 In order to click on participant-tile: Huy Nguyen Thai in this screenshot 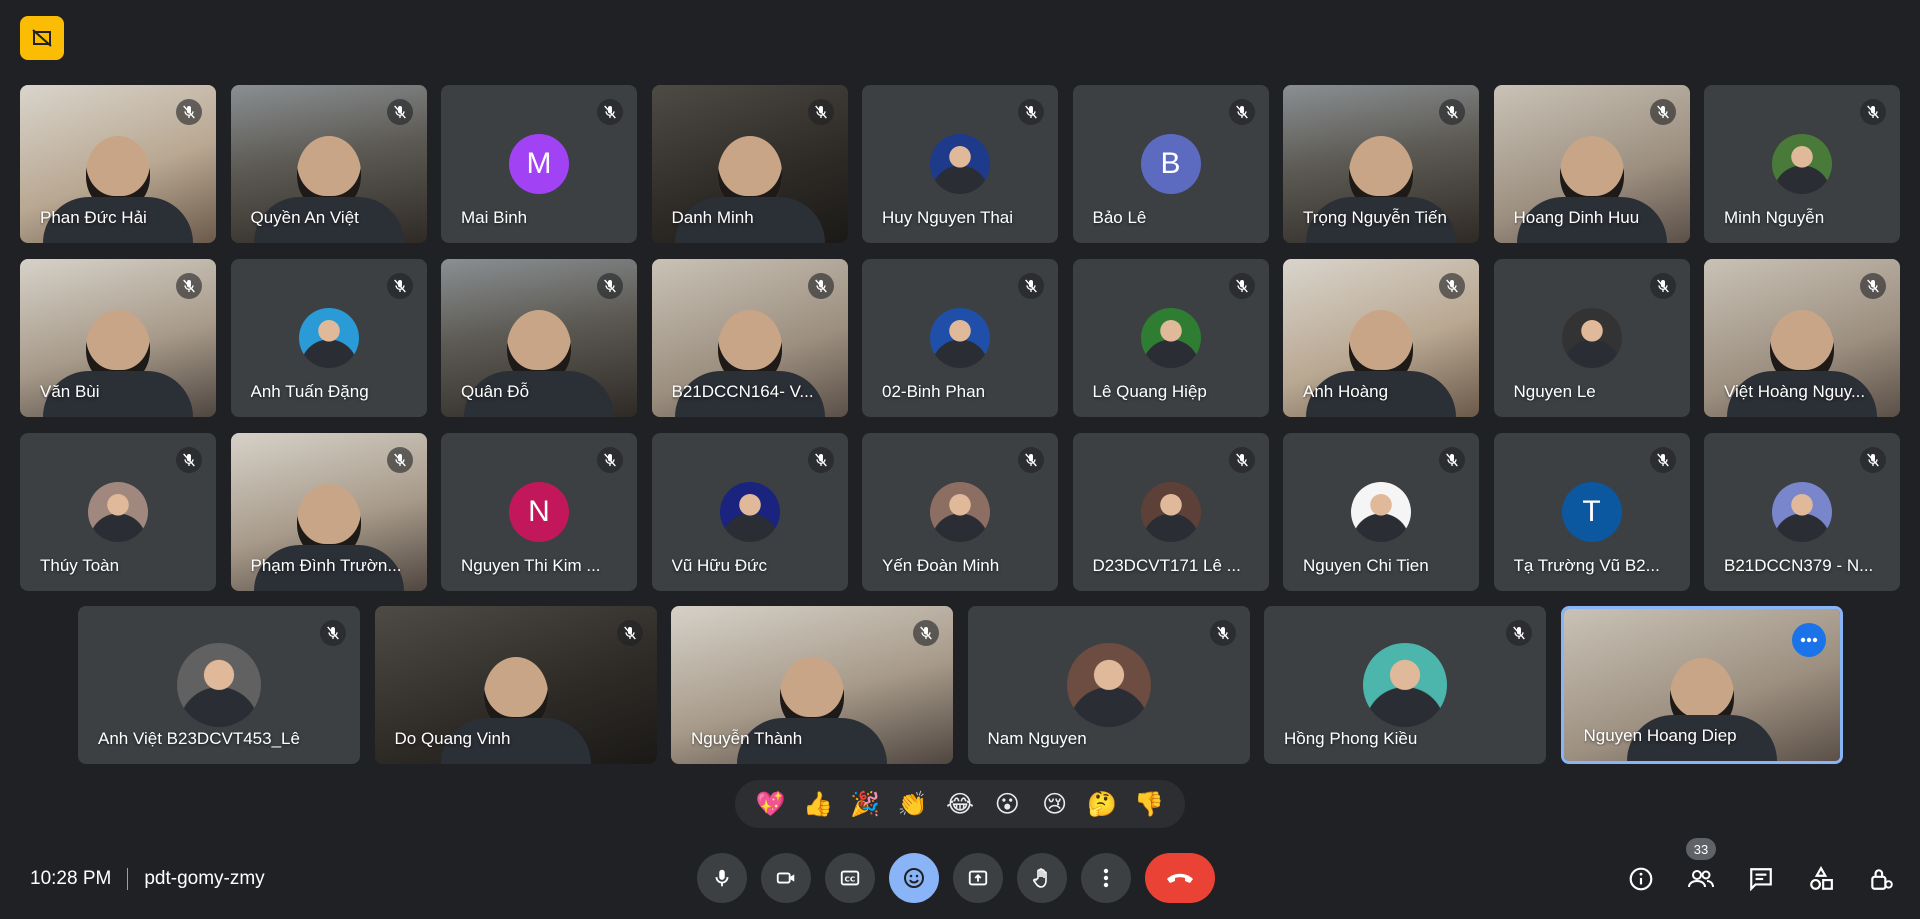, I will do `click(960, 164)`.